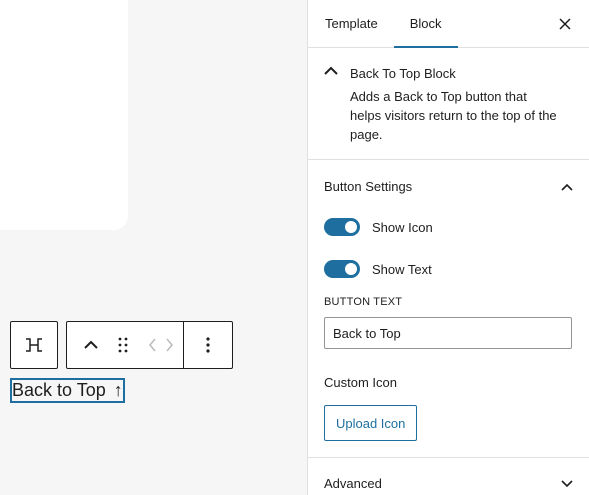 Image resolution: width=589 pixels, height=495 pixels. What do you see at coordinates (118, 390) in the screenshot?
I see `arrow-up-icon: ↑` at bounding box center [118, 390].